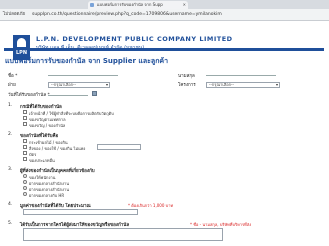 The image size is (329, 246). I want to click on question-number: 5., so click(10, 223).